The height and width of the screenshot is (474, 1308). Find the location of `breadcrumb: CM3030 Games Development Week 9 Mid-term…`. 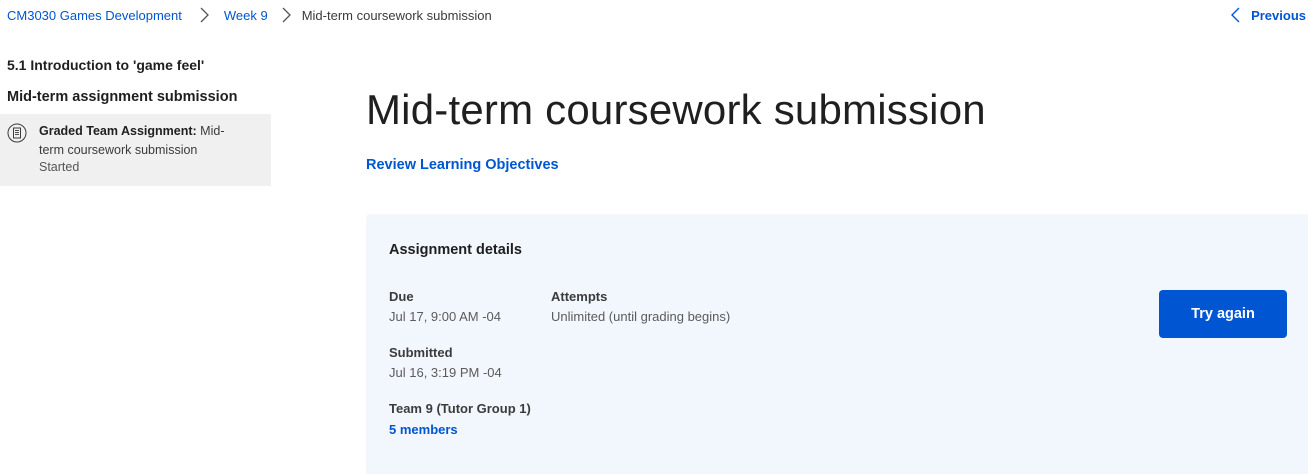

breadcrumb: CM3030 Games Development Week 9 Mid-term… is located at coordinates (249, 15).